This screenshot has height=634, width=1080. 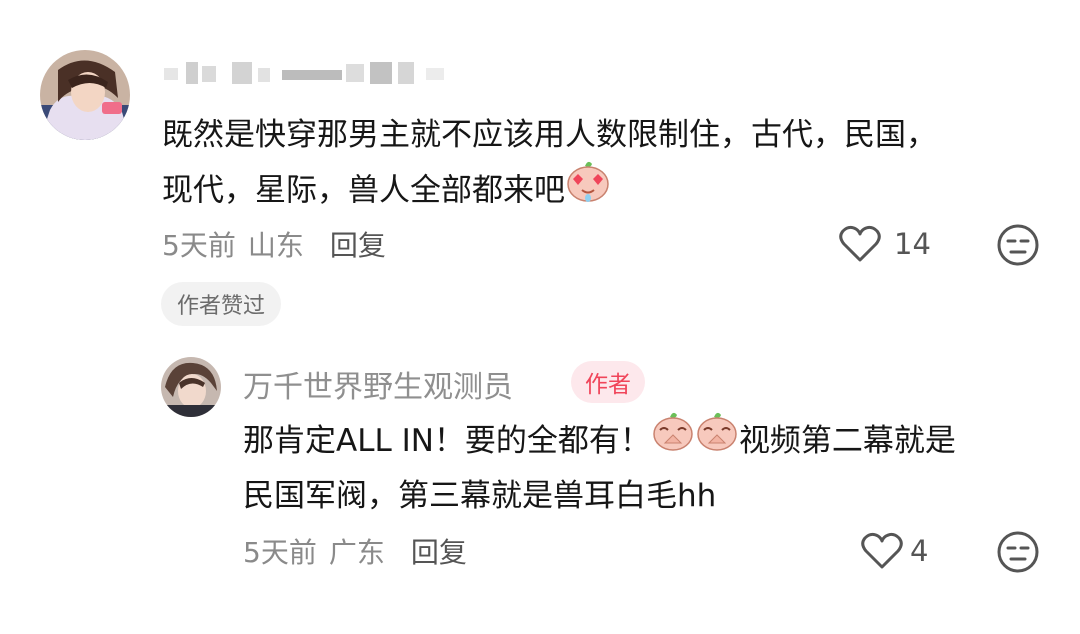 I want to click on comment-text-line-1: 既然是快穿那男主就不应该用人数限制住，古代，民国，, so click(x=549, y=135).